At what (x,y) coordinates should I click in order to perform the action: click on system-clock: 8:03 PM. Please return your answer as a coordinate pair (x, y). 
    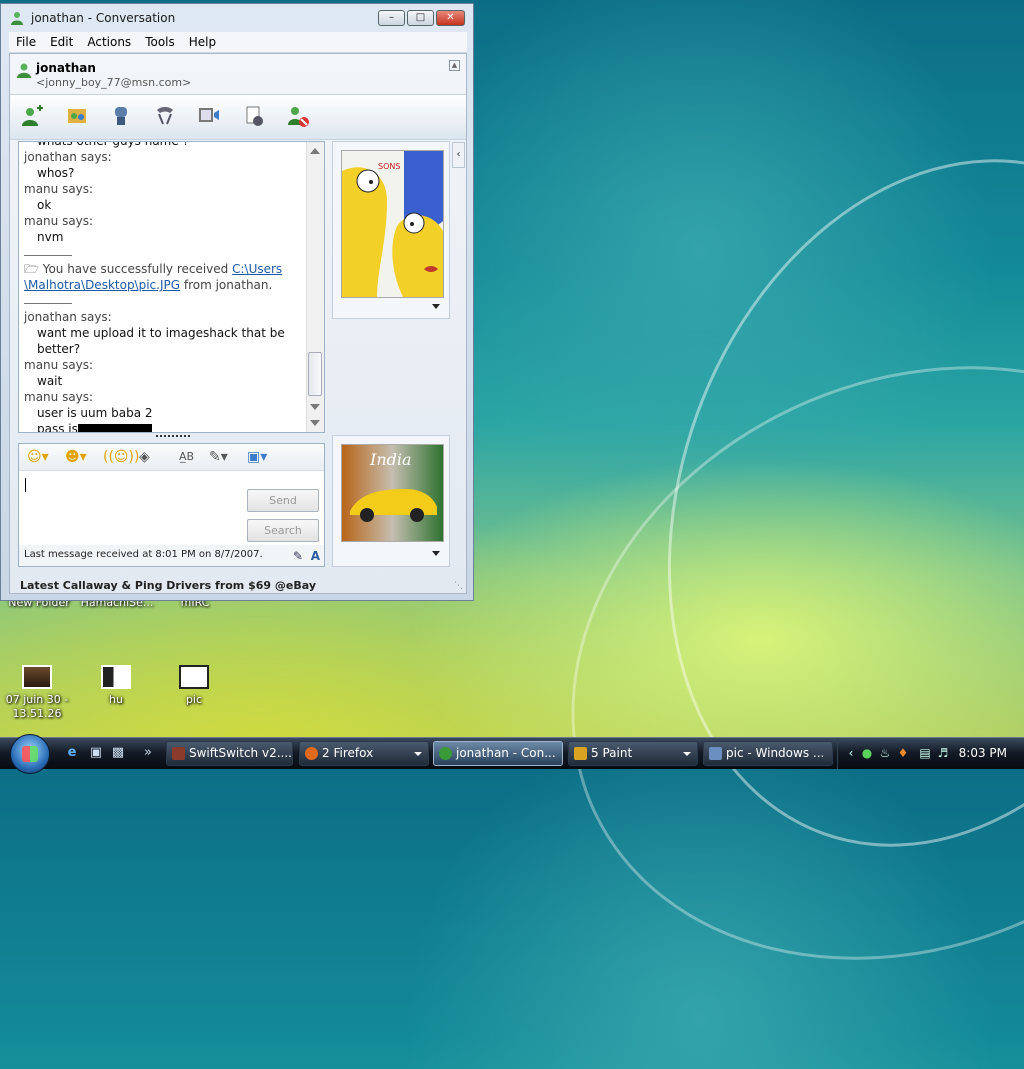
    Looking at the image, I should click on (983, 753).